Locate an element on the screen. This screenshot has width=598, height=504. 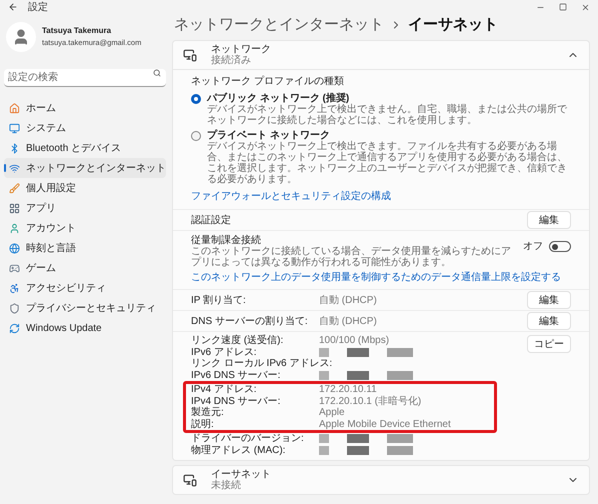
property-value: 172.20.10.11 is located at coordinates (348, 390).